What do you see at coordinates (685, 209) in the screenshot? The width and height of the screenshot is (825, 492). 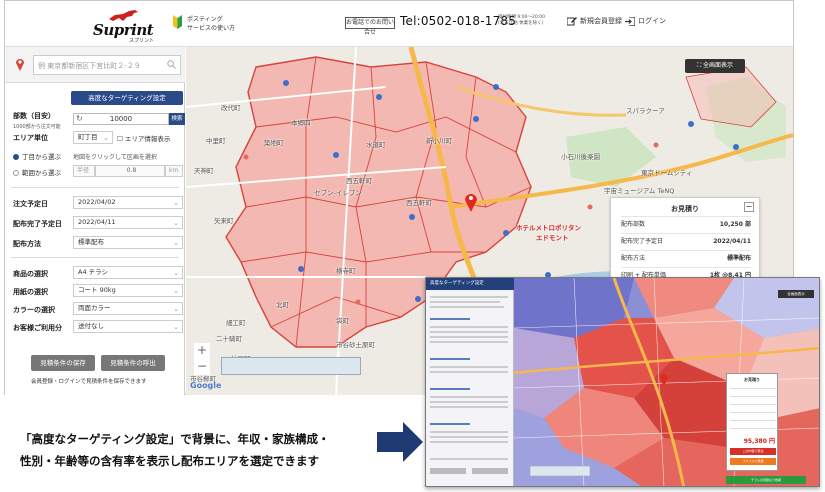 I see `estimate-title: お見積り` at bounding box center [685, 209].